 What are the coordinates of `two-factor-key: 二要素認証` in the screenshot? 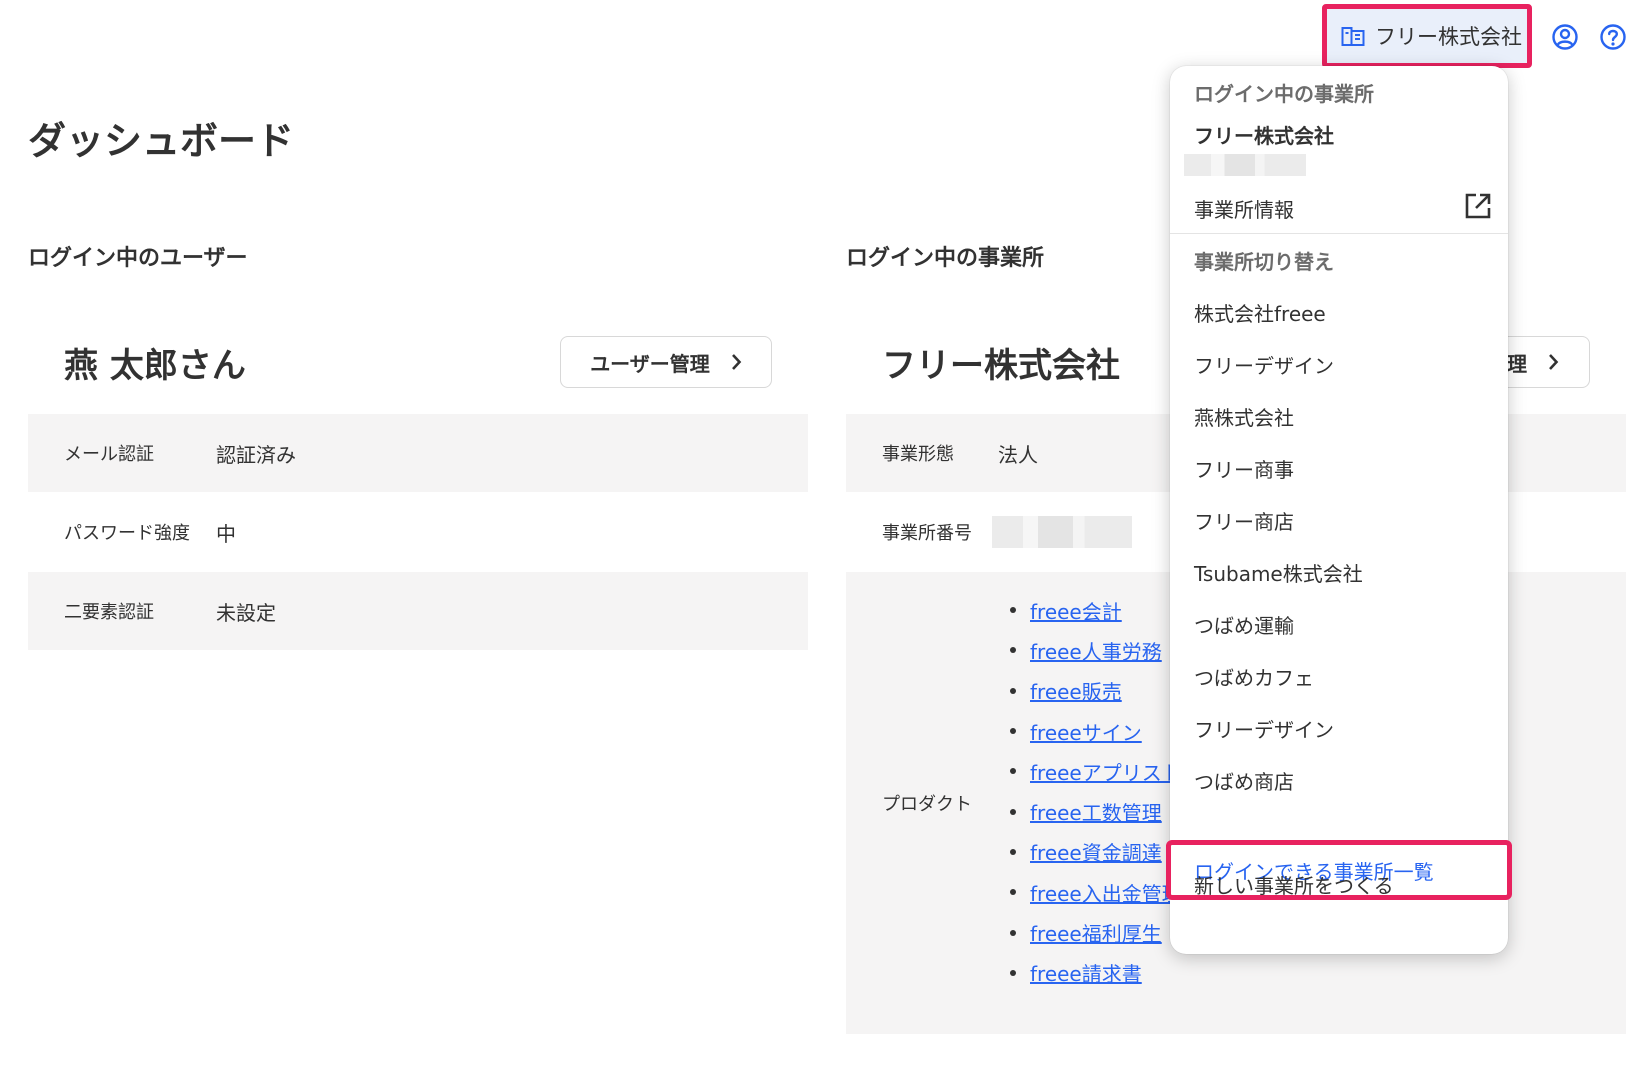 It's located at (109, 612).